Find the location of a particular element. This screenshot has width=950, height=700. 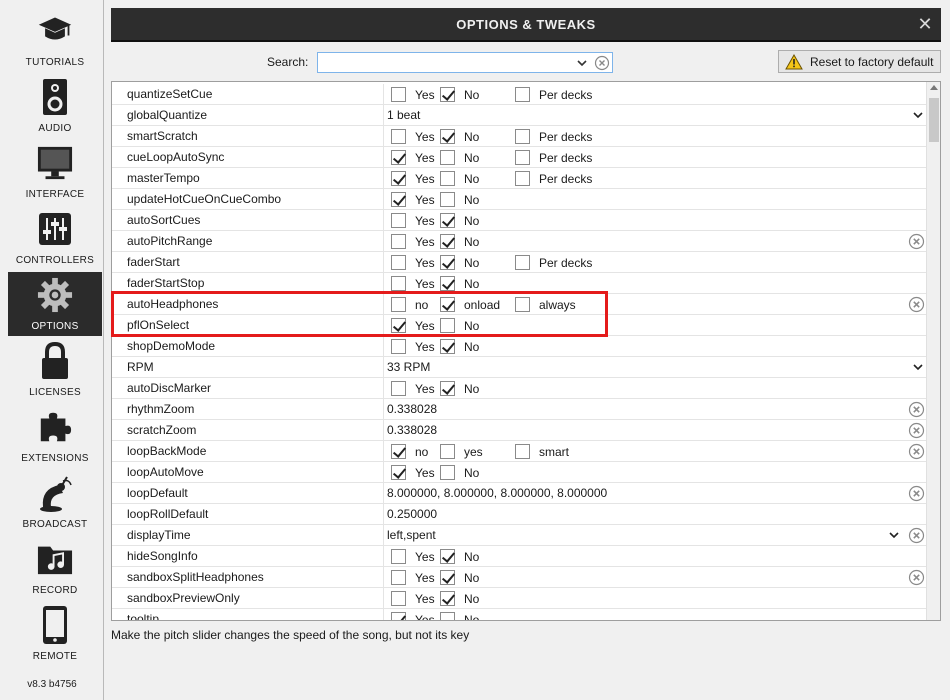

text-value: 0.250000 is located at coordinates (412, 514).